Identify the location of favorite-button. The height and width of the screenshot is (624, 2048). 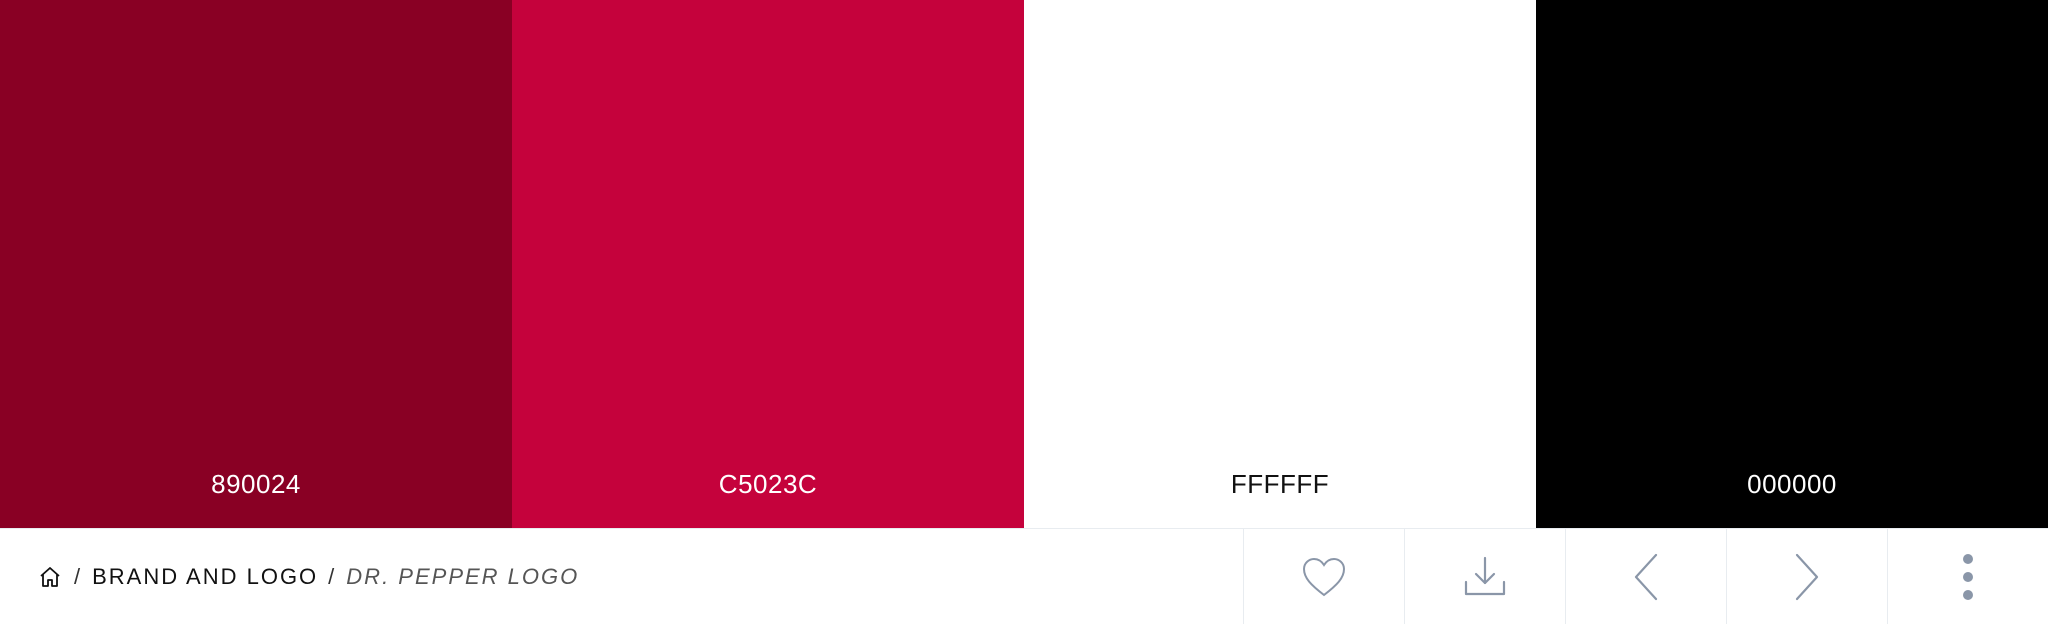
(1323, 576).